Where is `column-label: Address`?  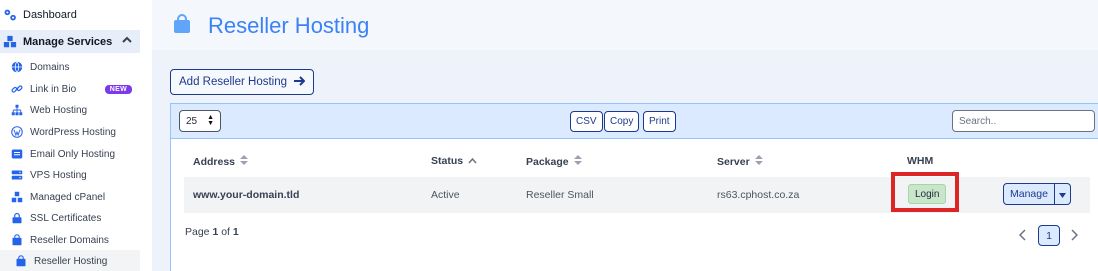
column-label: Address is located at coordinates (214, 161).